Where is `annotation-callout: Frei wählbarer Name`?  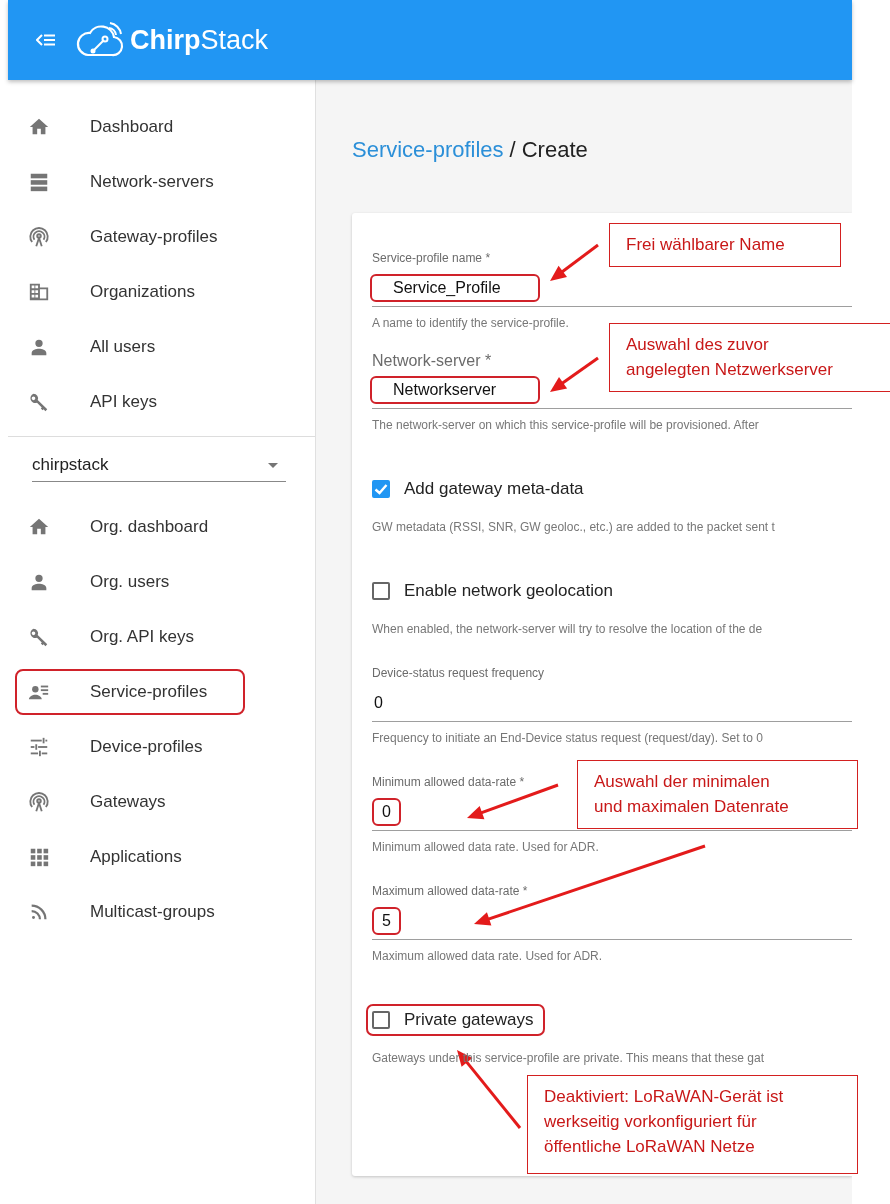
annotation-callout: Frei wählbarer Name is located at coordinates (725, 245).